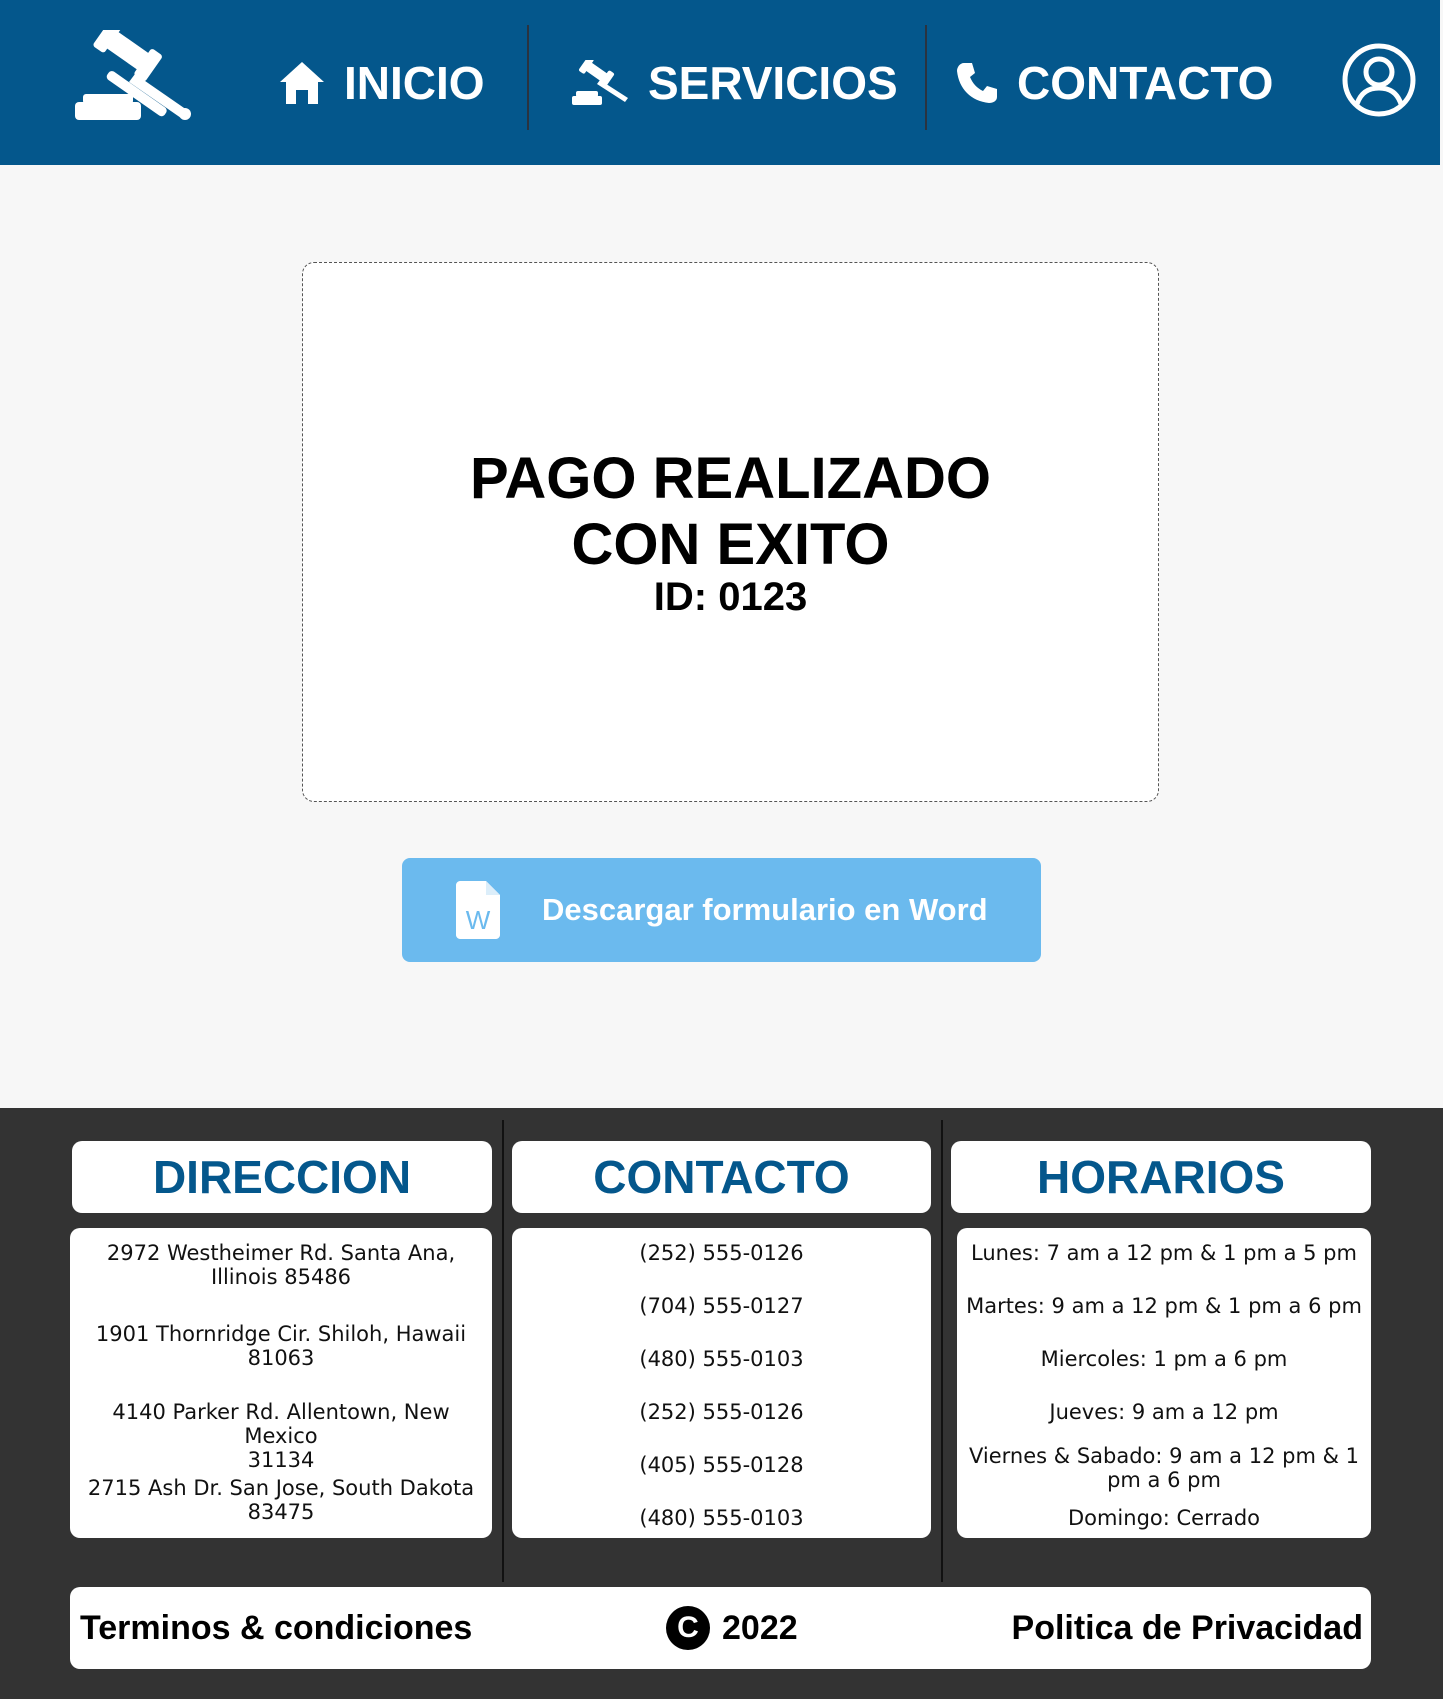  Describe the element at coordinates (282, 1177) in the screenshot. I see `direccion-heading: DIRECCION` at that location.